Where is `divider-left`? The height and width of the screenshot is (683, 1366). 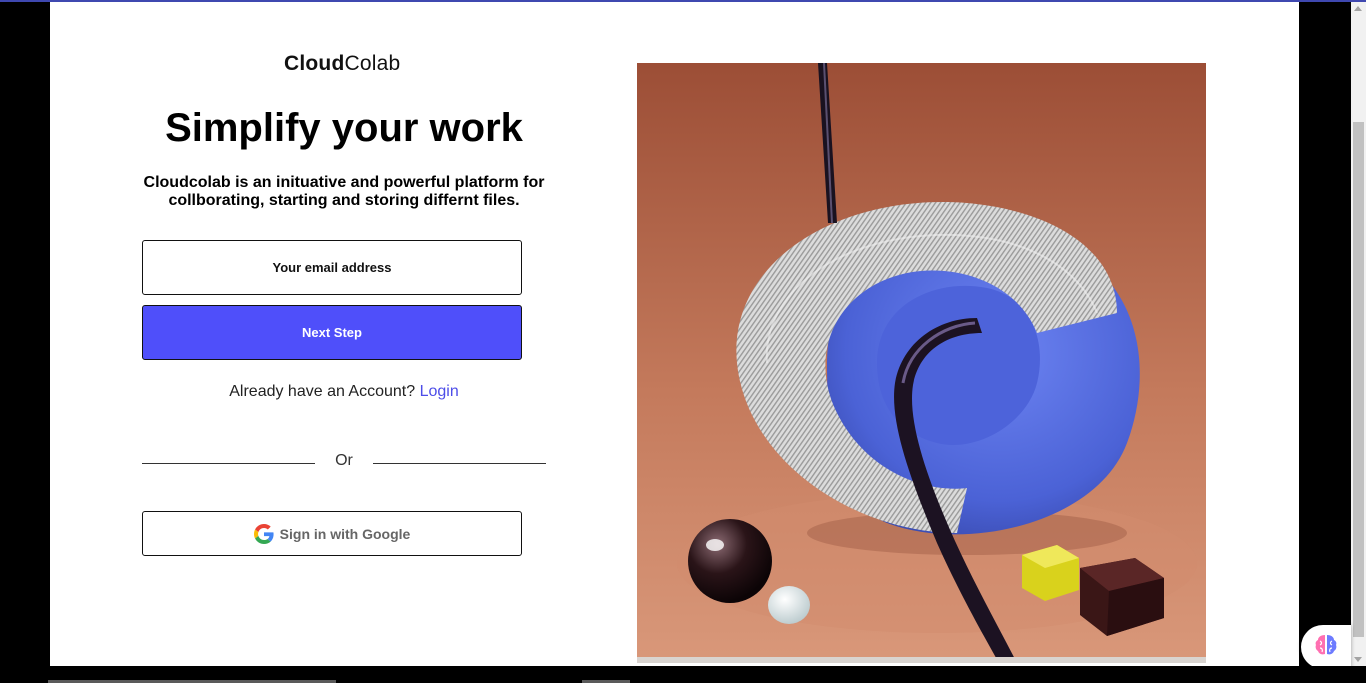
divider-left is located at coordinates (228, 463).